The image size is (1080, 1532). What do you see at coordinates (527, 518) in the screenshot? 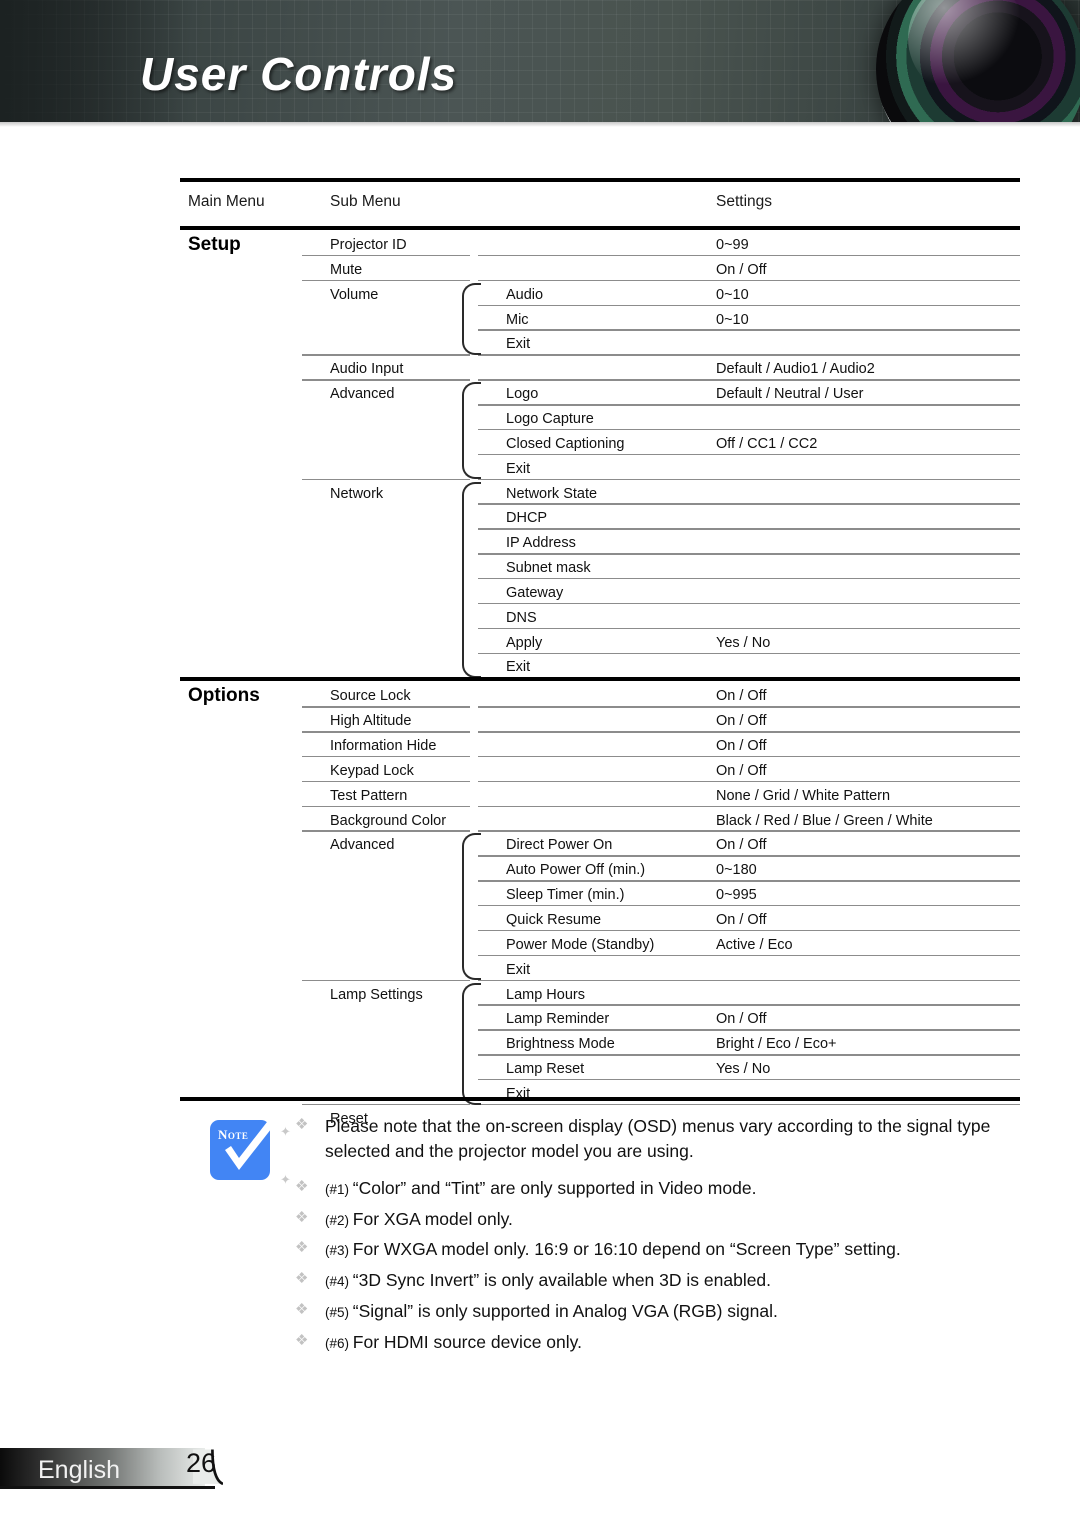
I see `child-menu-label: DHCP` at bounding box center [527, 518].